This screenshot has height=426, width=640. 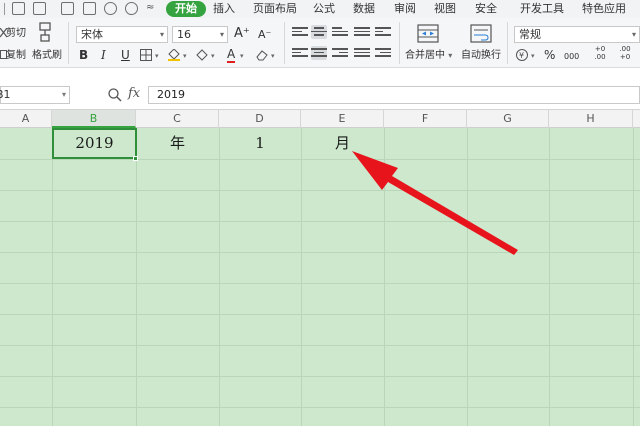 What do you see at coordinates (528, 55) in the screenshot?
I see `currency-icon: ¥ ▾` at bounding box center [528, 55].